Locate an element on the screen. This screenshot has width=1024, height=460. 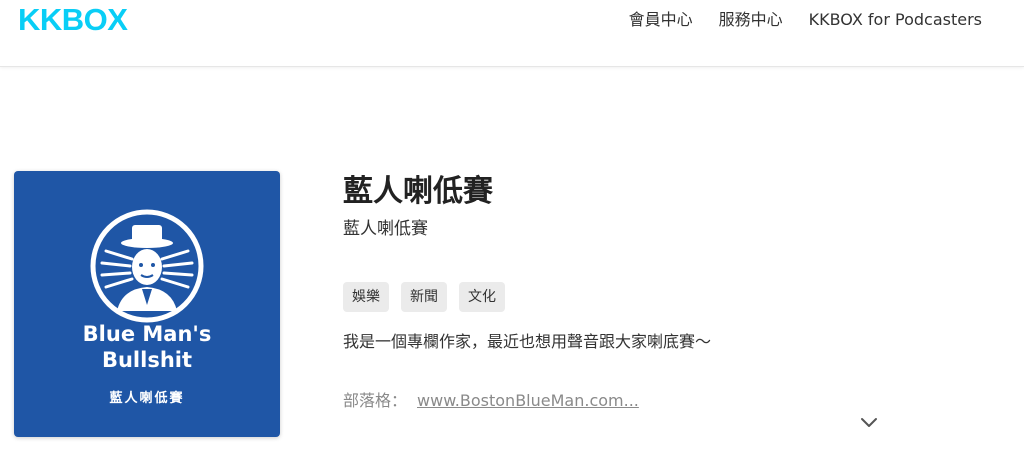
cover-title-line-1: Blue Man's is located at coordinates (147, 334).